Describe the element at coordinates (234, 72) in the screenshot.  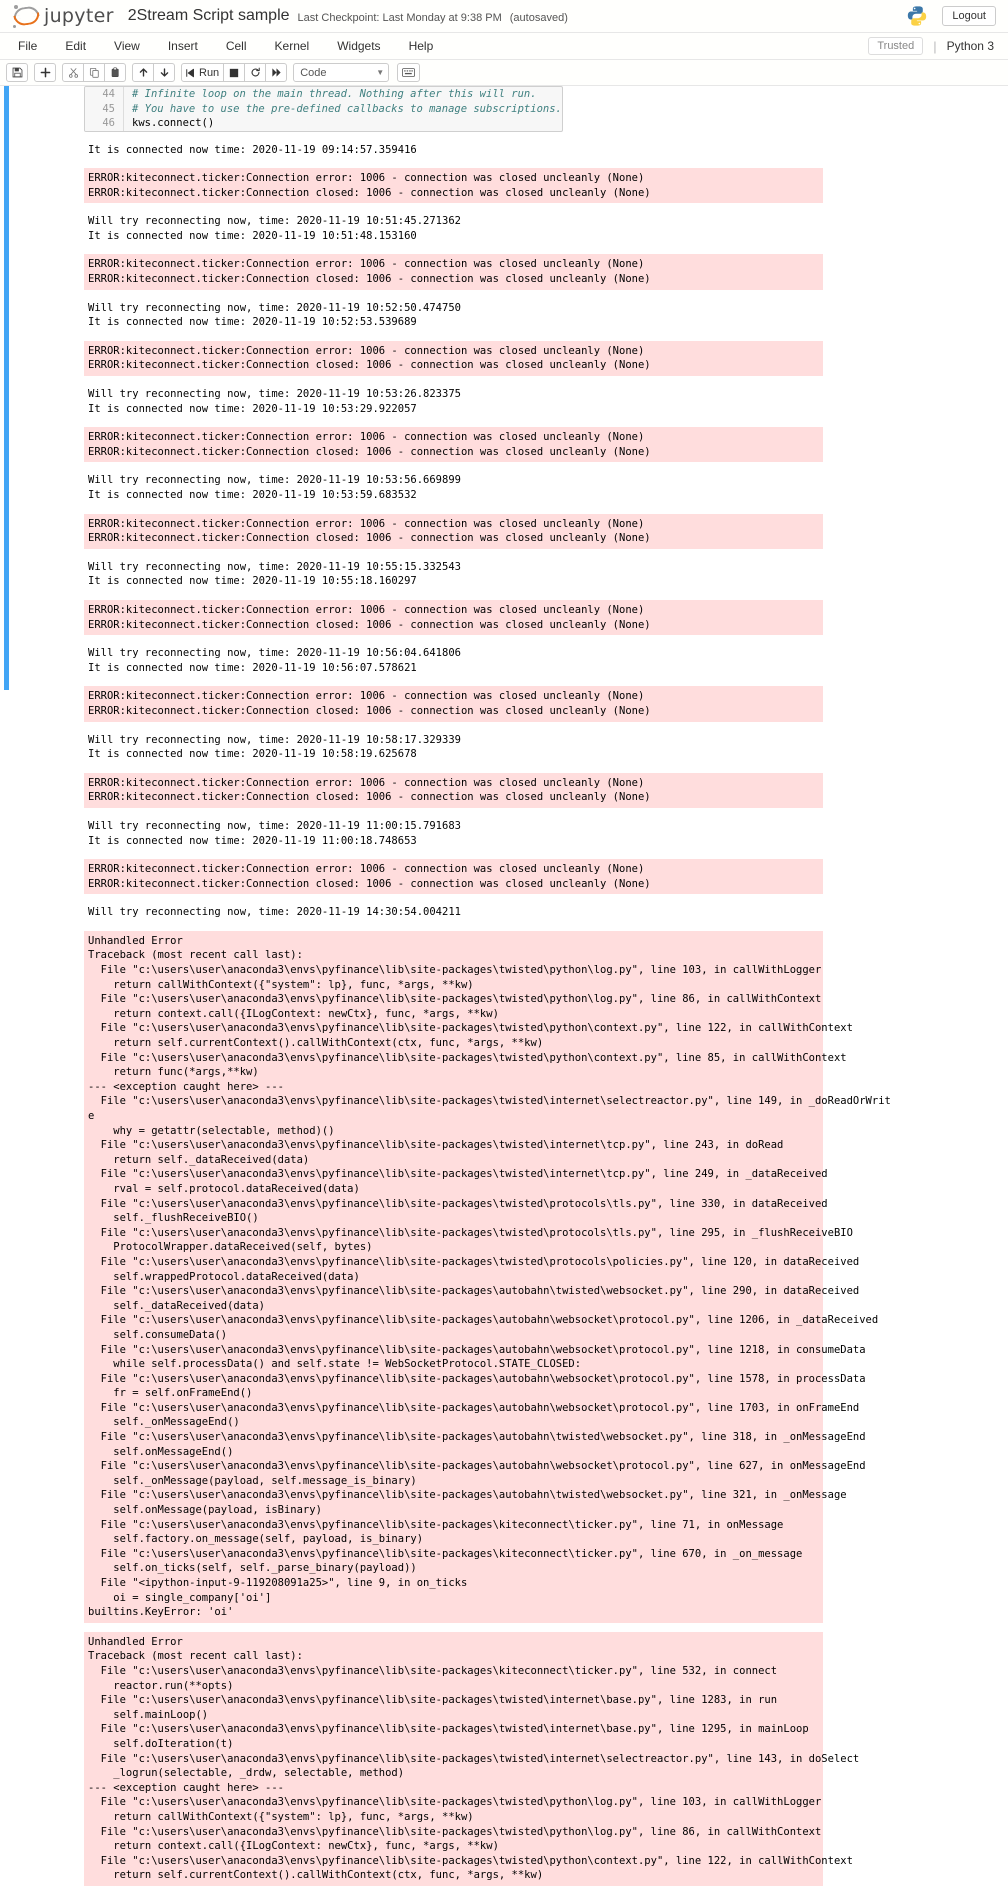
I see `interrupt-kernel-button` at that location.